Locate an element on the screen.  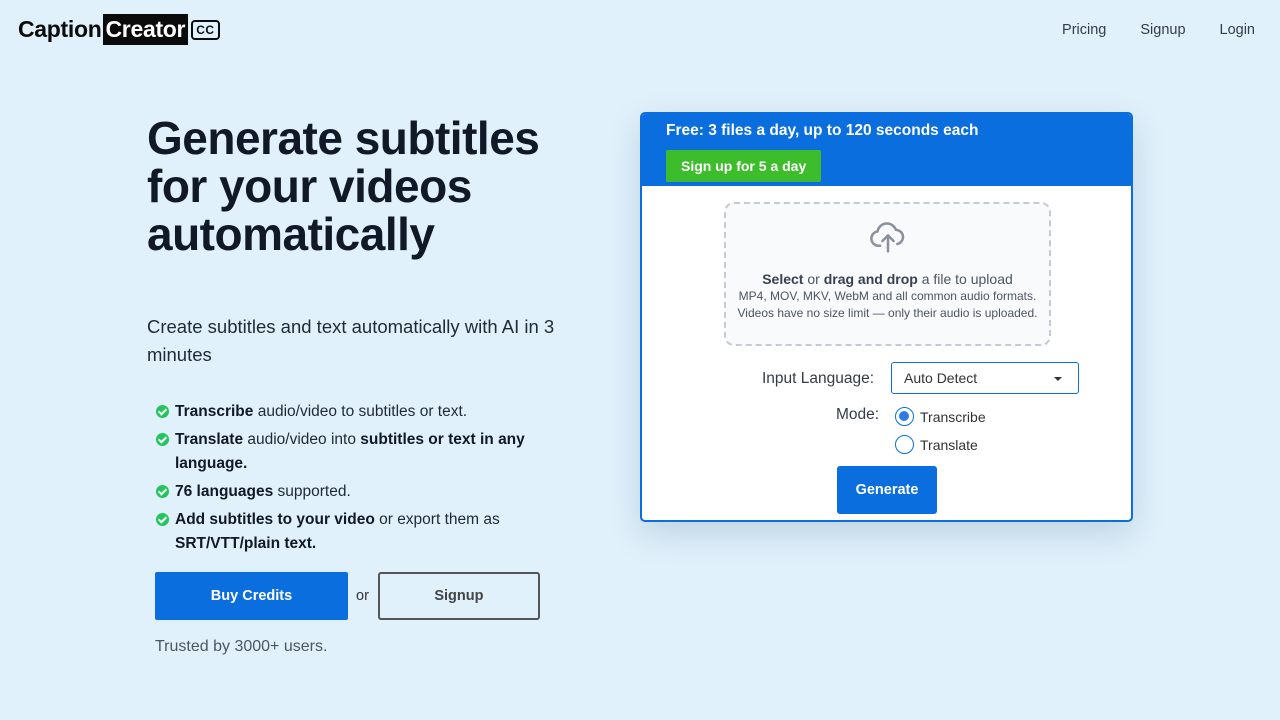
input-language-value: Auto Detect is located at coordinates (941, 378).